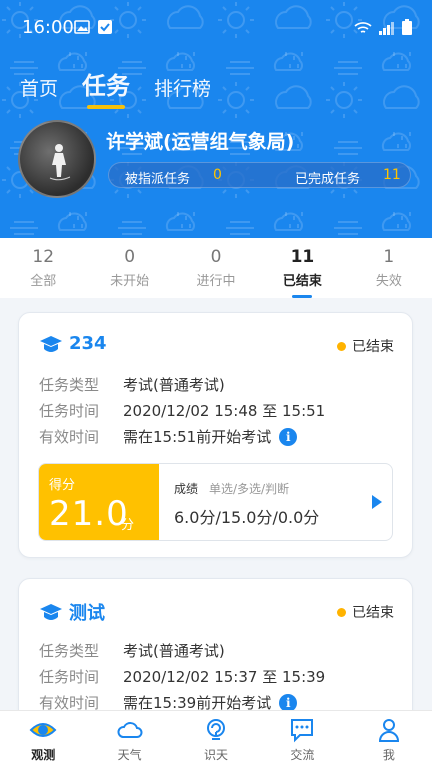  Describe the element at coordinates (87, 613) in the screenshot. I see `task-title: 测试` at that location.